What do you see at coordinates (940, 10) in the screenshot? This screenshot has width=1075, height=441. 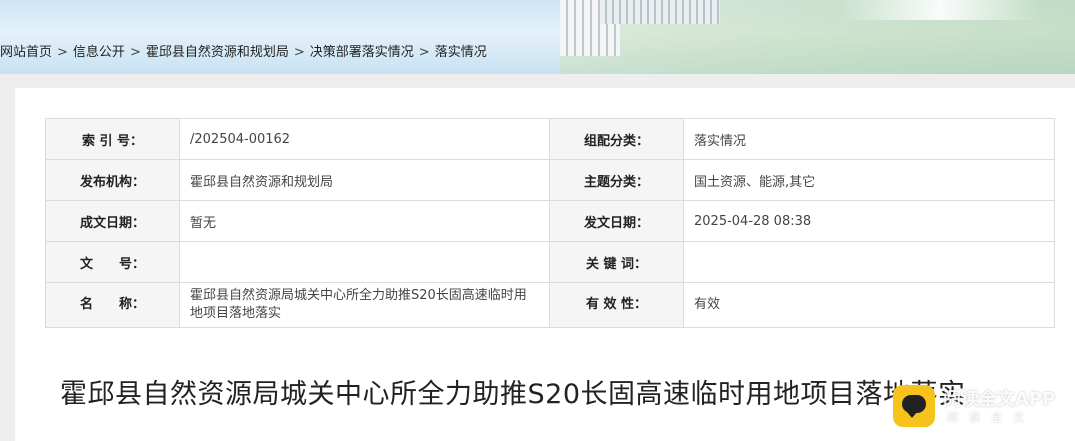 I see `banner-highlight` at bounding box center [940, 10].